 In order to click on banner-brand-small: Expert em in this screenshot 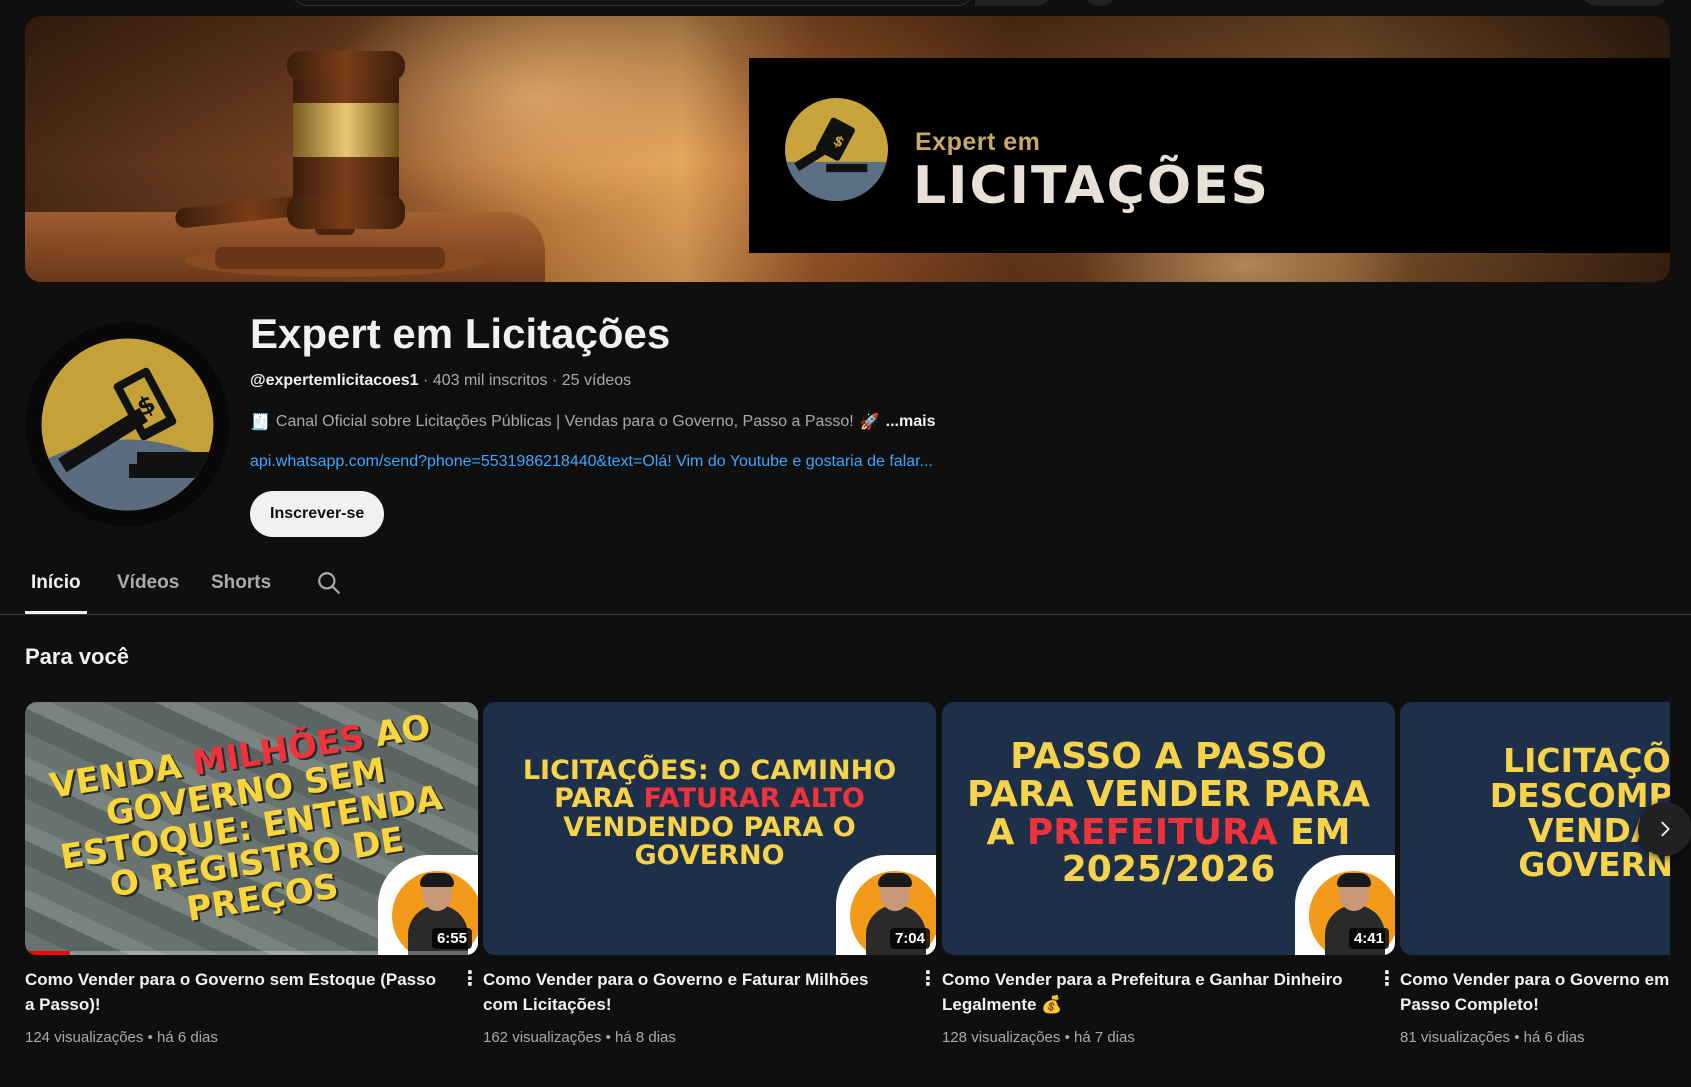, I will do `click(978, 142)`.